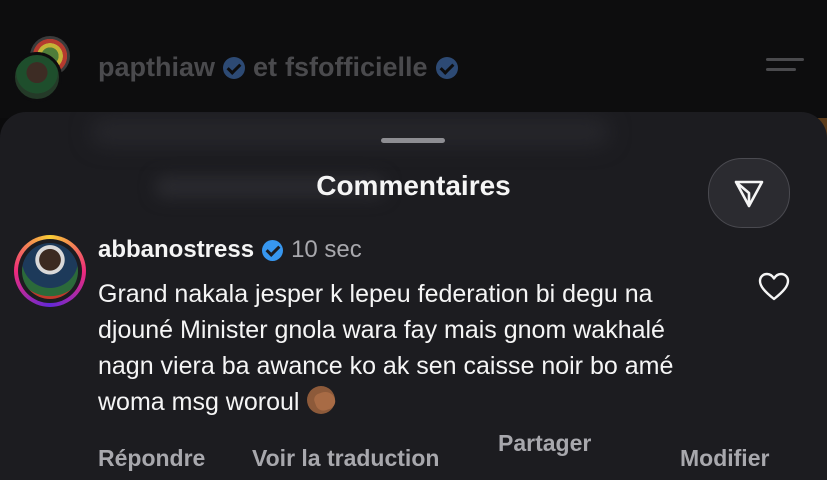 Image resolution: width=827 pixels, height=480 pixels. I want to click on comment-header: abbanostress 10 sec, so click(230, 250).